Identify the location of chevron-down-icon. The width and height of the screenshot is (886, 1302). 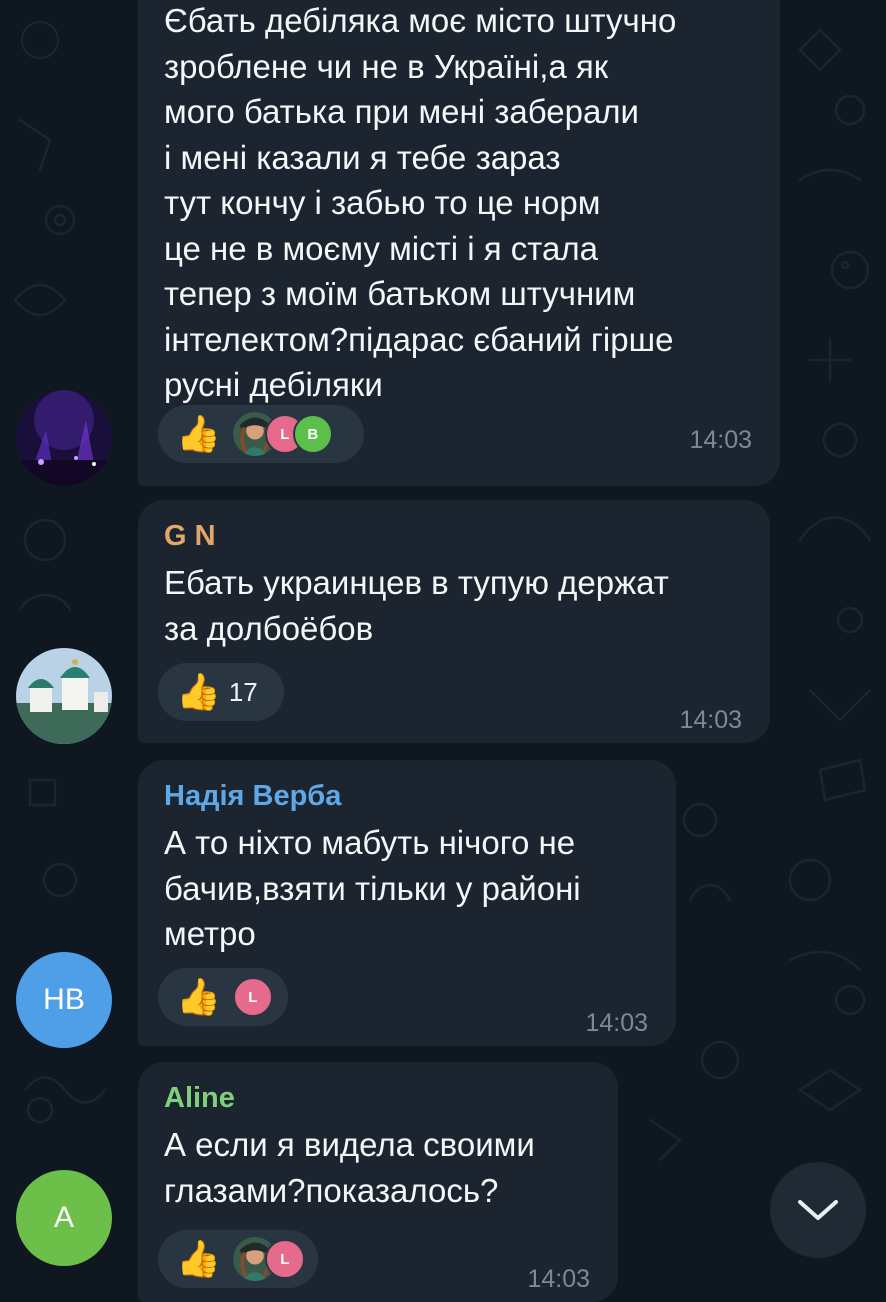
(818, 1210).